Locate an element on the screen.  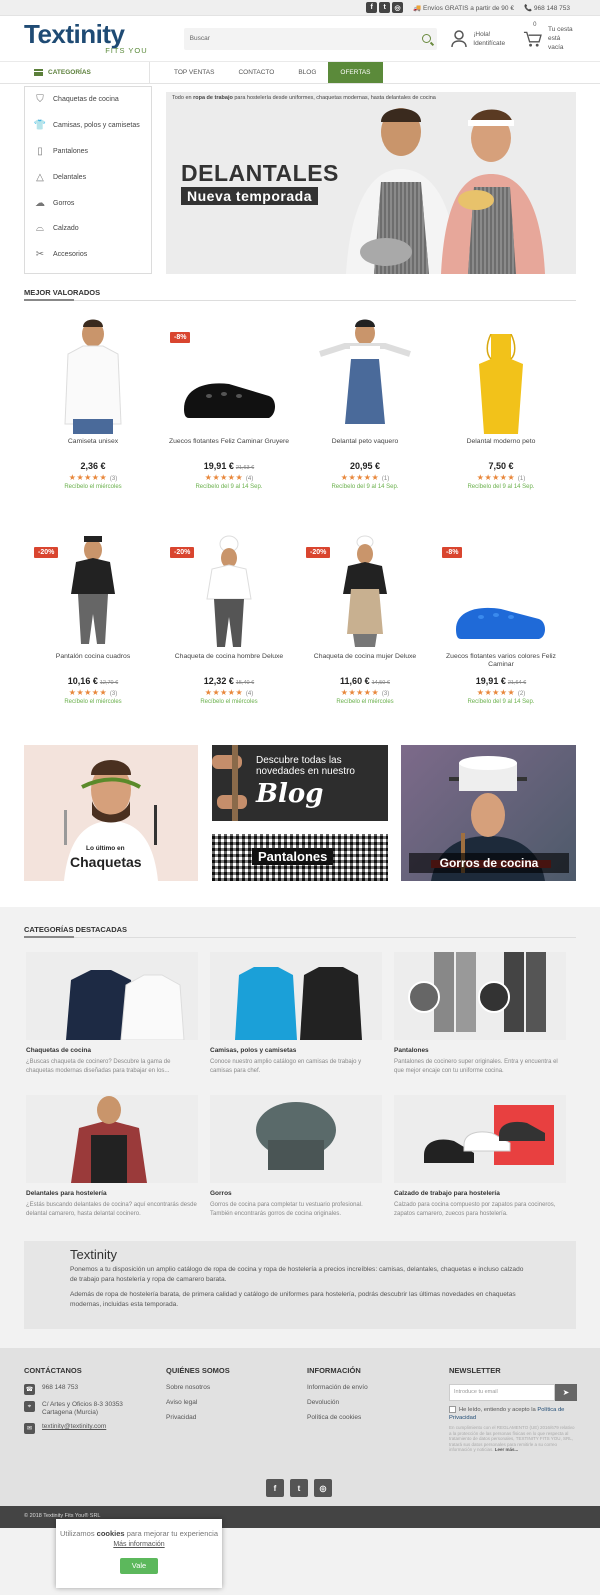
categories-toggle: CATEGORÍAS is located at coordinates (87, 72).